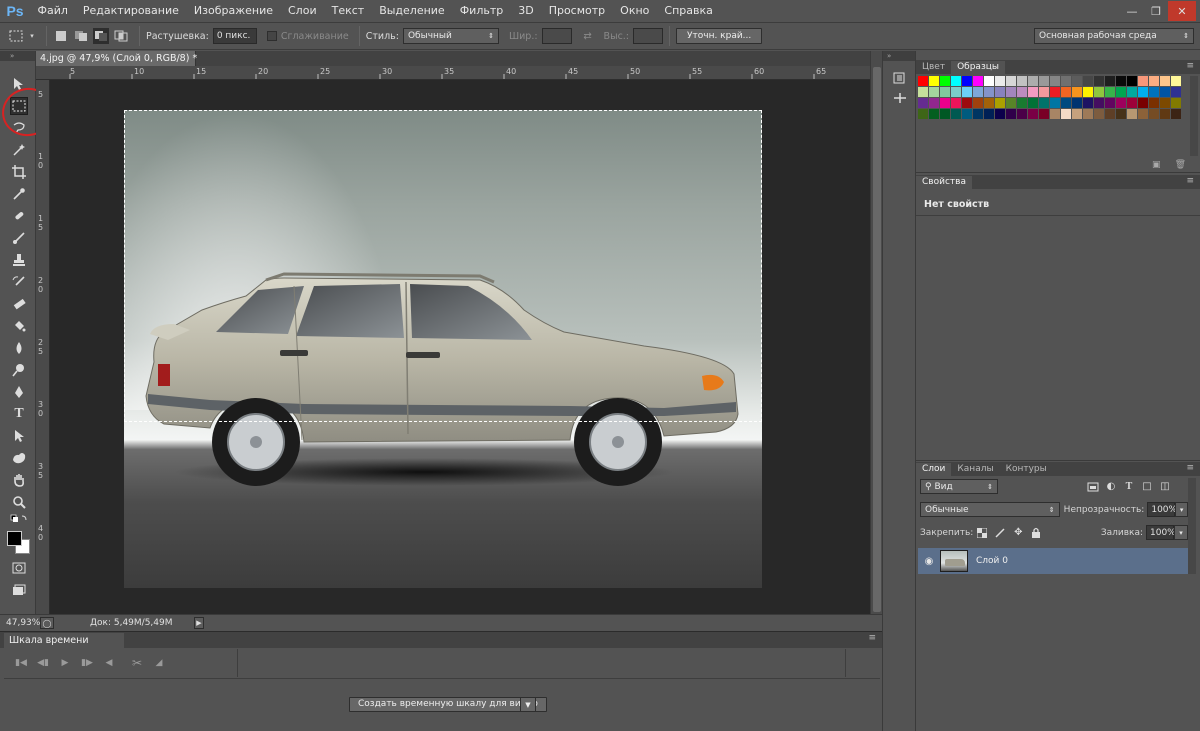 The width and height of the screenshot is (1200, 731). What do you see at coordinates (1162, 509) in the screenshot?
I see `opacity-input: 100%` at bounding box center [1162, 509].